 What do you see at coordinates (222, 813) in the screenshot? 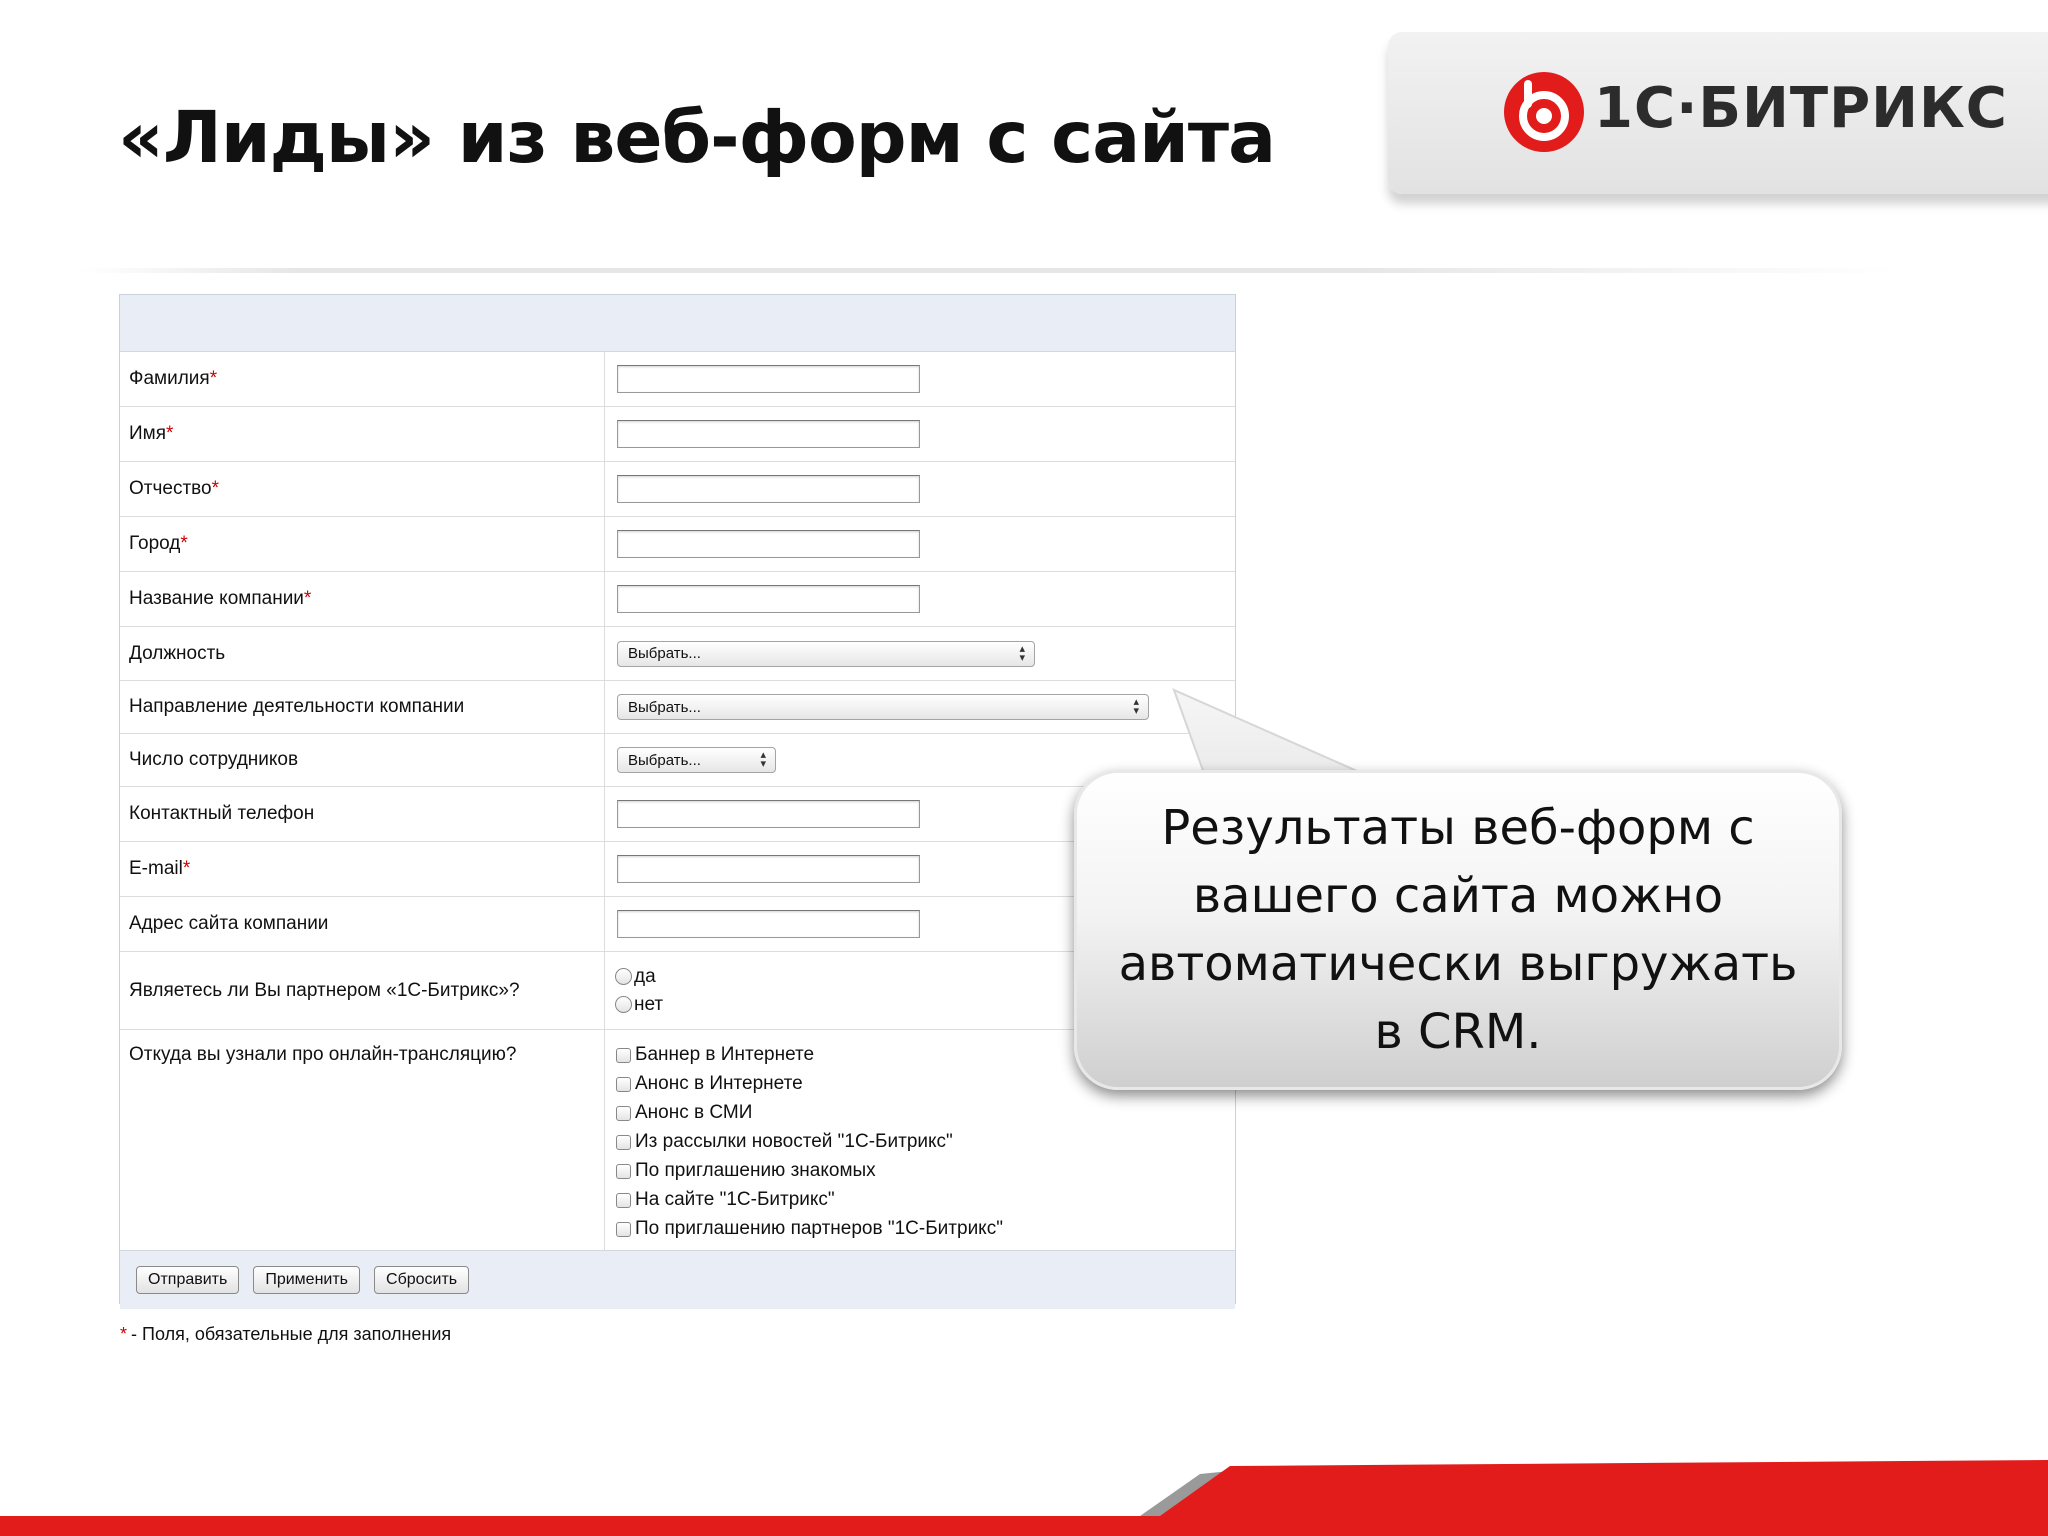
I see `field-label-text: Контактный телефон` at bounding box center [222, 813].